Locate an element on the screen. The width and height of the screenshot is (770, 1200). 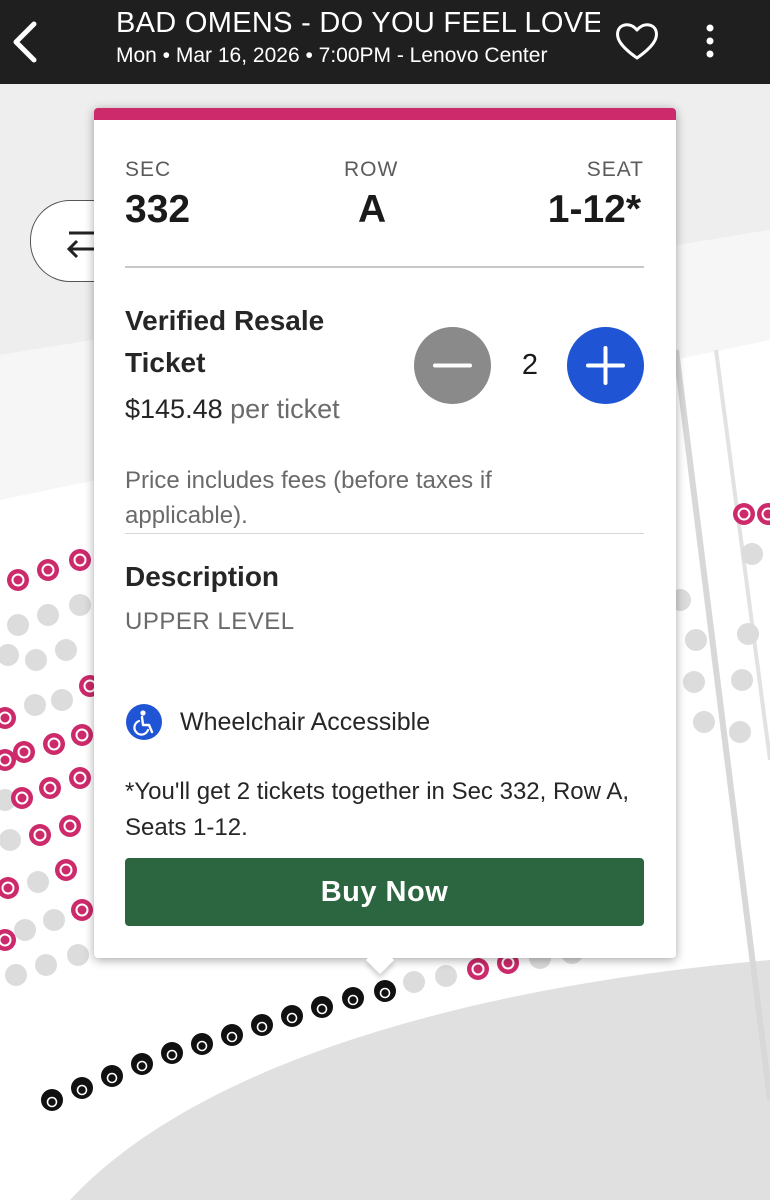
ticket-price: $145.48 per ticket is located at coordinates (232, 409).